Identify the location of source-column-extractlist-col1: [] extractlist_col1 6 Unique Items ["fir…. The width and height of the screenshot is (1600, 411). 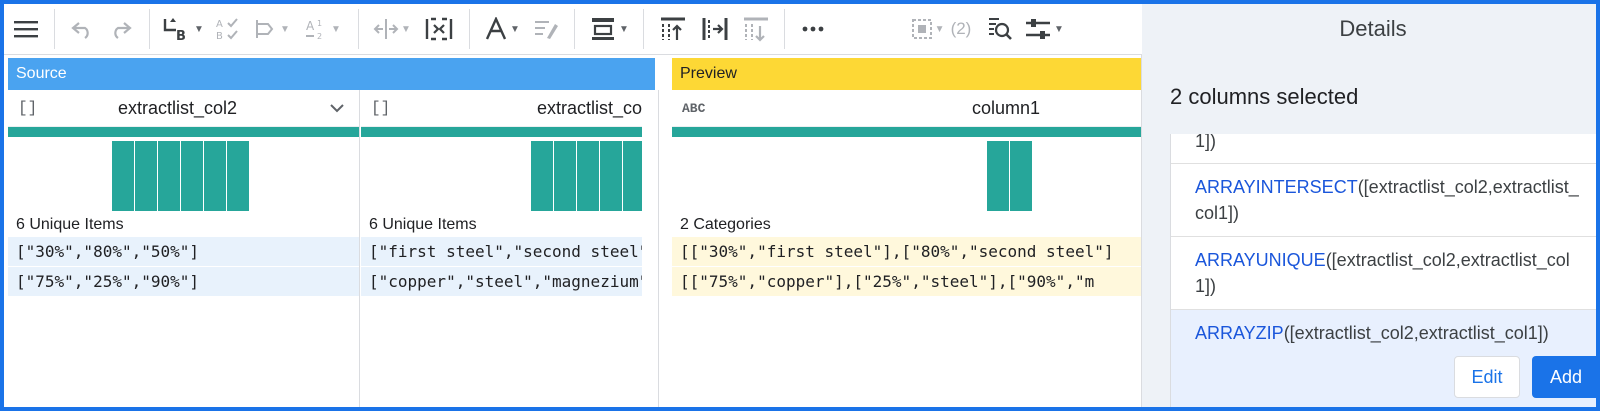
(501, 195).